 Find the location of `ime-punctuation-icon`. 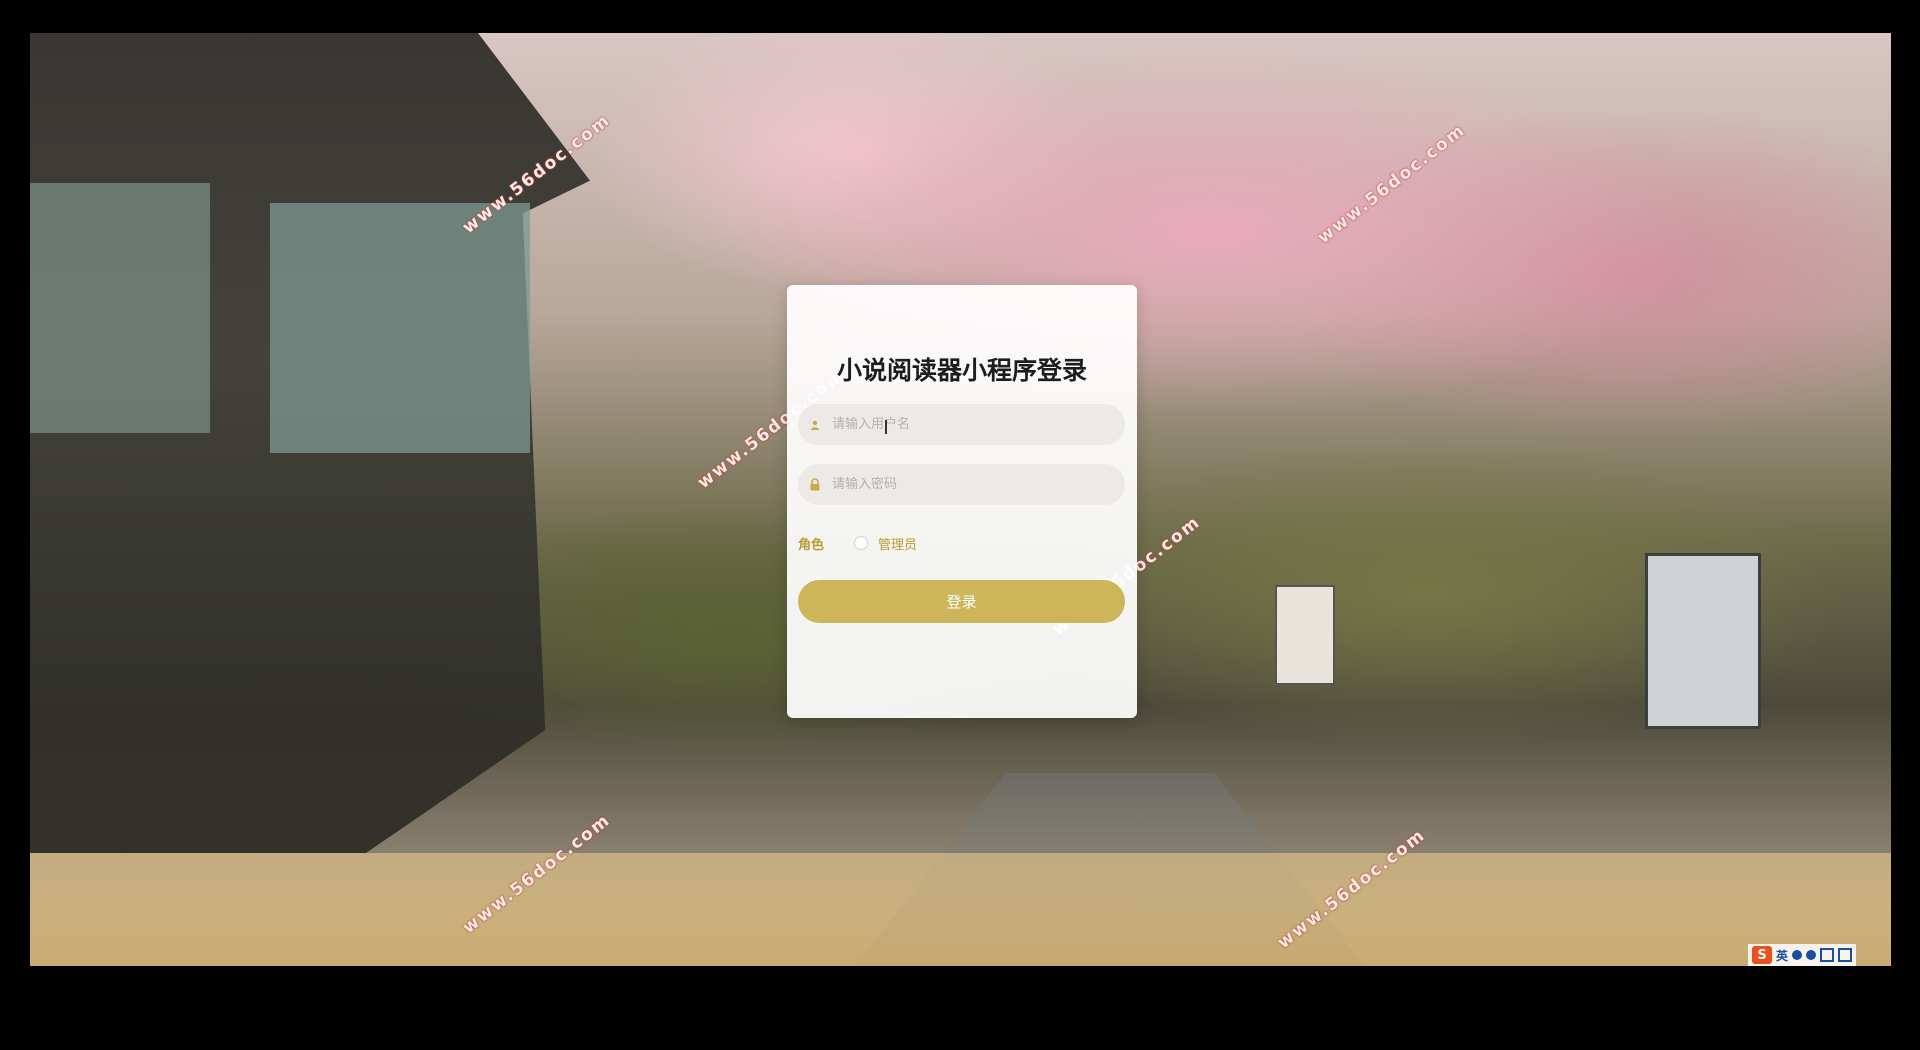

ime-punctuation-icon is located at coordinates (1797, 955).